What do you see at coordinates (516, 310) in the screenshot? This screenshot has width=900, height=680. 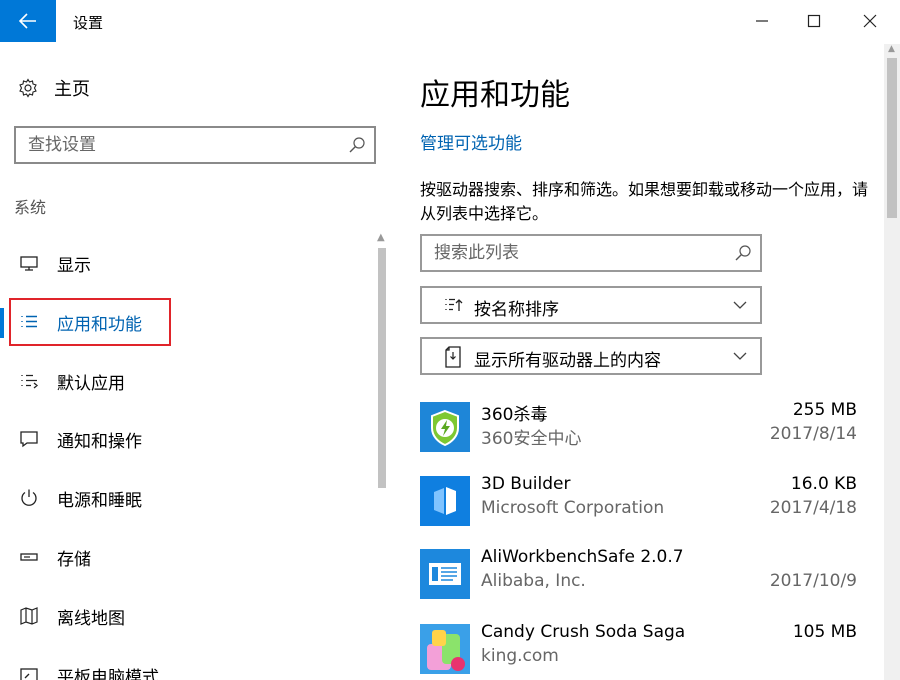 I see `sort-dropdown-label: 按名称排序` at bounding box center [516, 310].